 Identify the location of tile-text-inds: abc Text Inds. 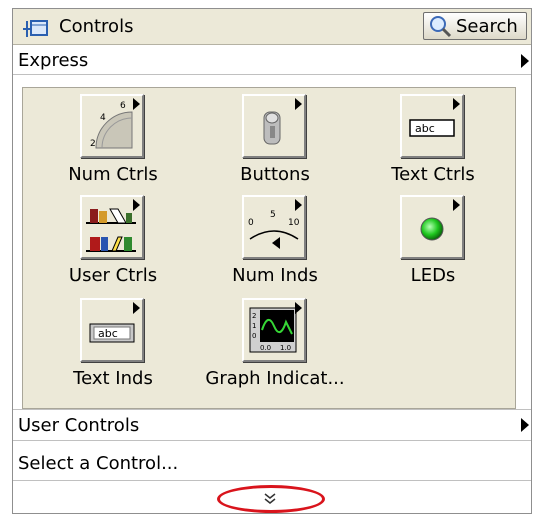
(113, 353).